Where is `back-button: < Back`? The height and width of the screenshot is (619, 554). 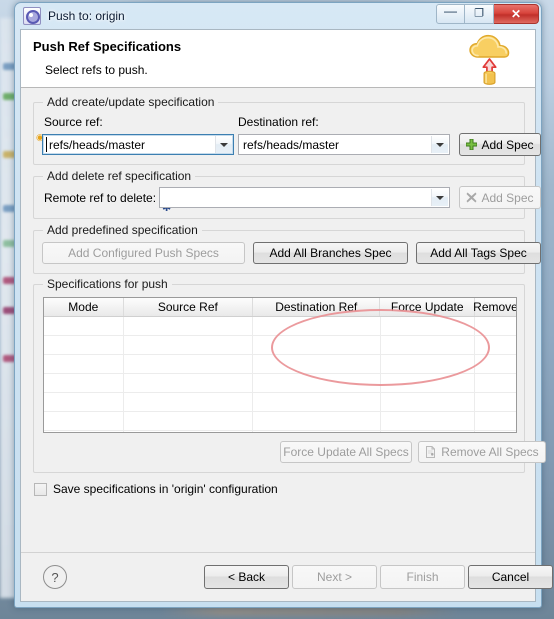
back-button: < Back is located at coordinates (246, 577).